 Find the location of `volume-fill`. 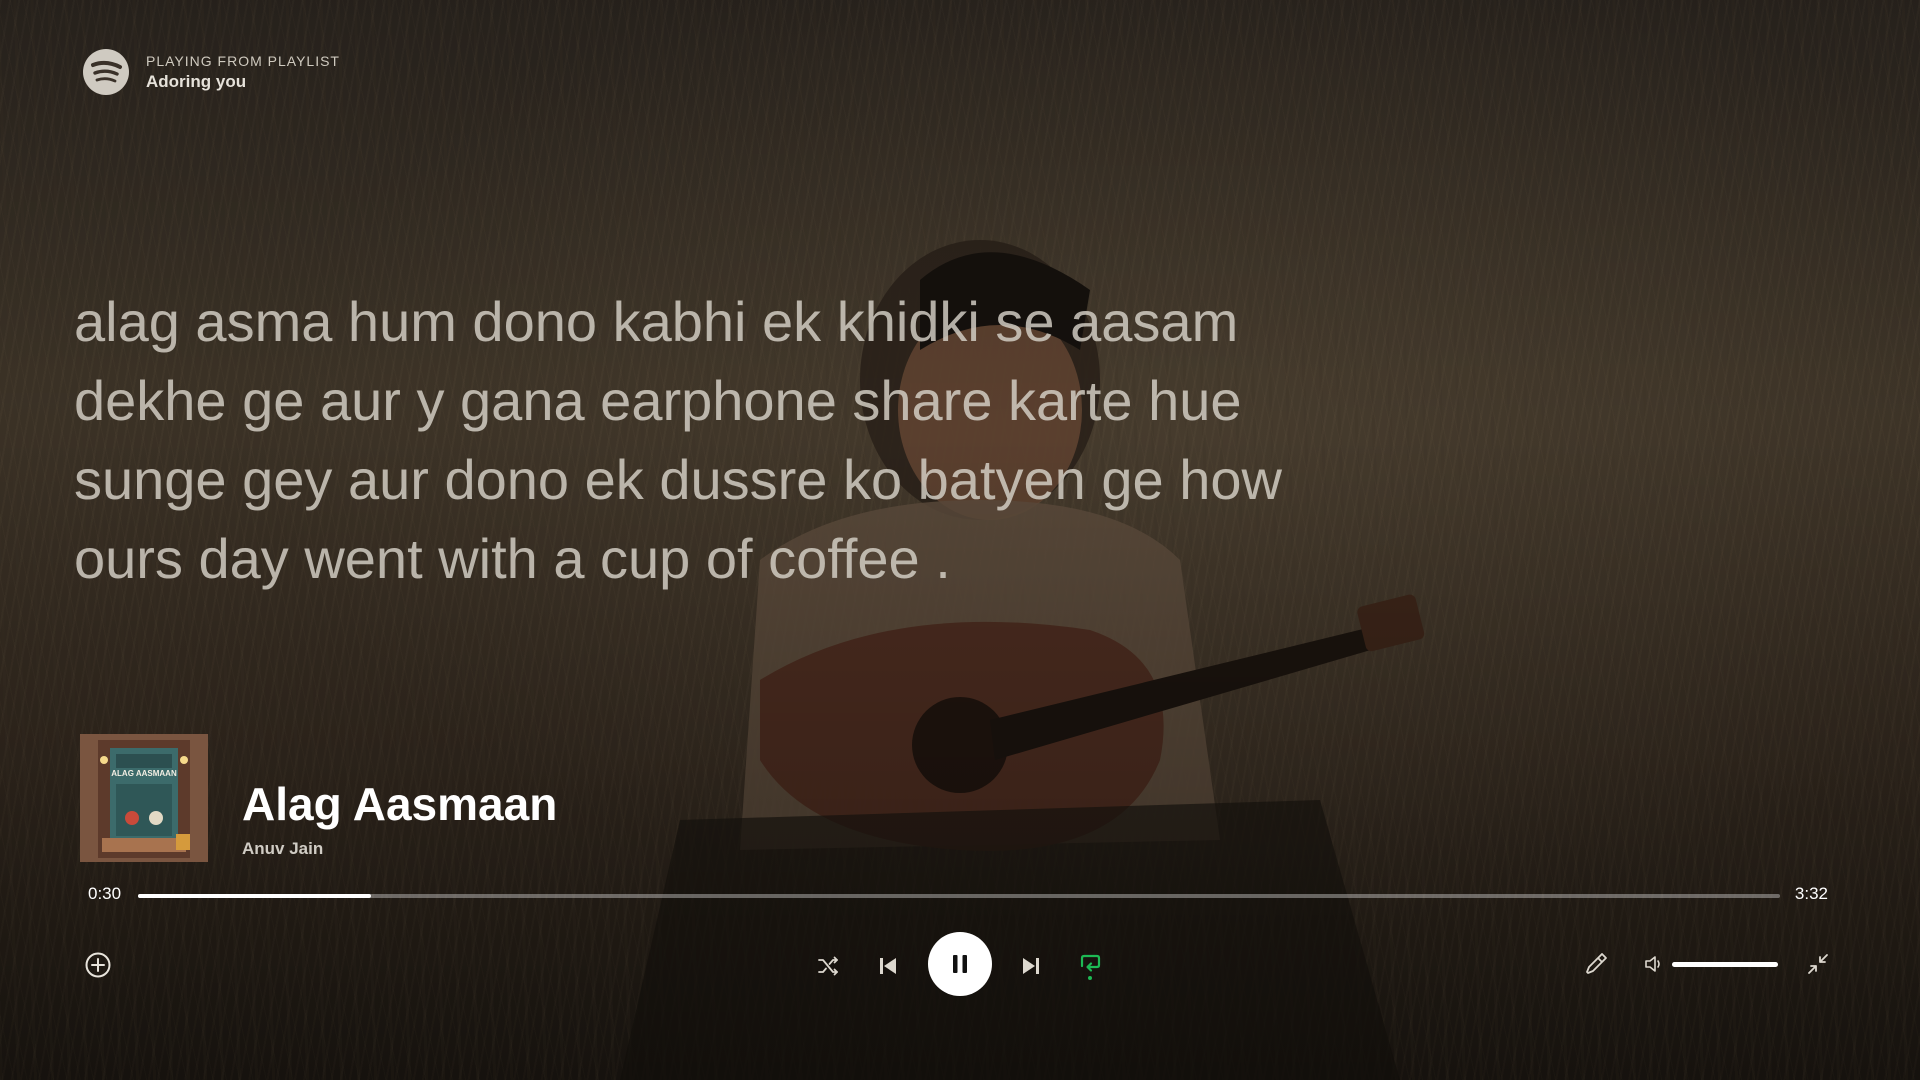

volume-fill is located at coordinates (1725, 964).